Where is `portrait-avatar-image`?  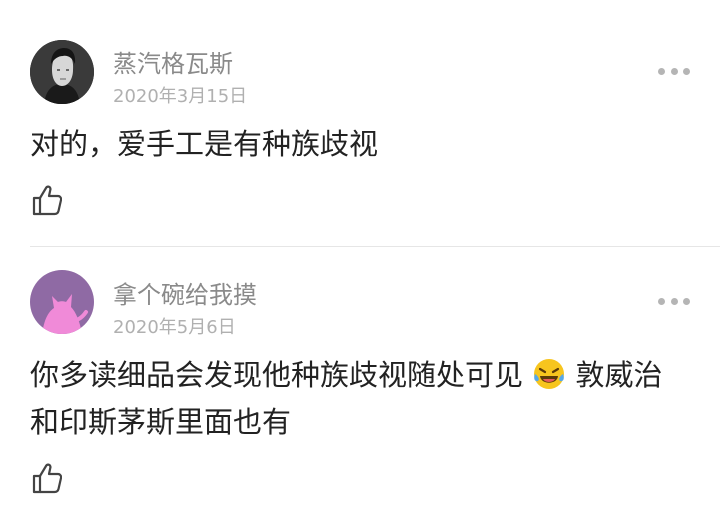 portrait-avatar-image is located at coordinates (62, 72).